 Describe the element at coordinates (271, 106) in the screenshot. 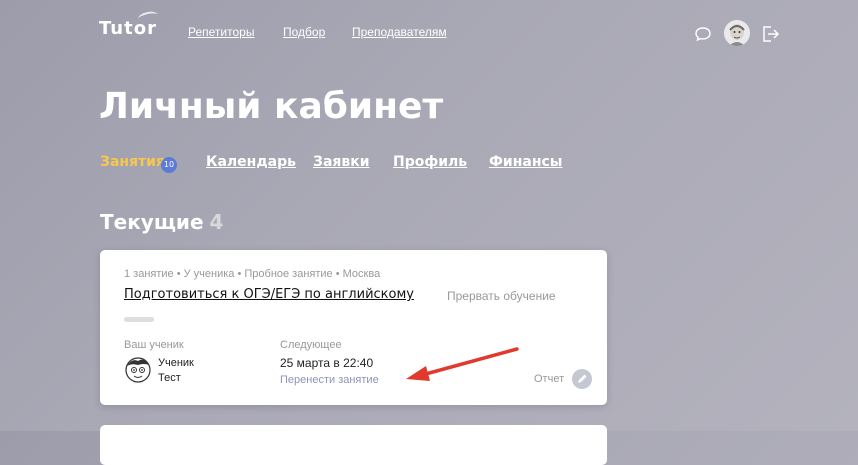

I see `page-title: Личный кабинет` at that location.